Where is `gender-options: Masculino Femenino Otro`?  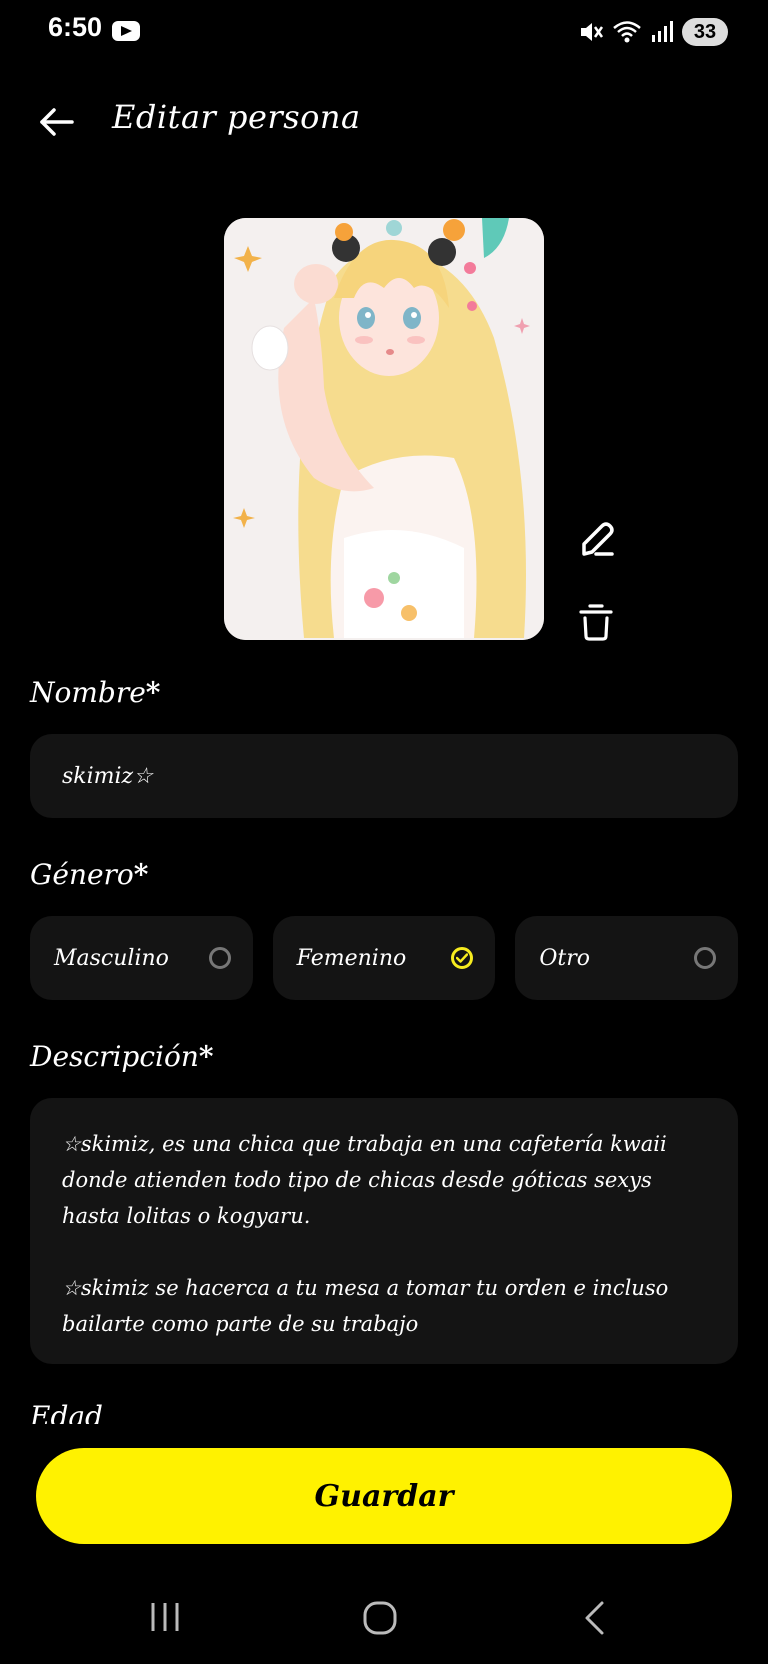 gender-options: Masculino Femenino Otro is located at coordinates (384, 958).